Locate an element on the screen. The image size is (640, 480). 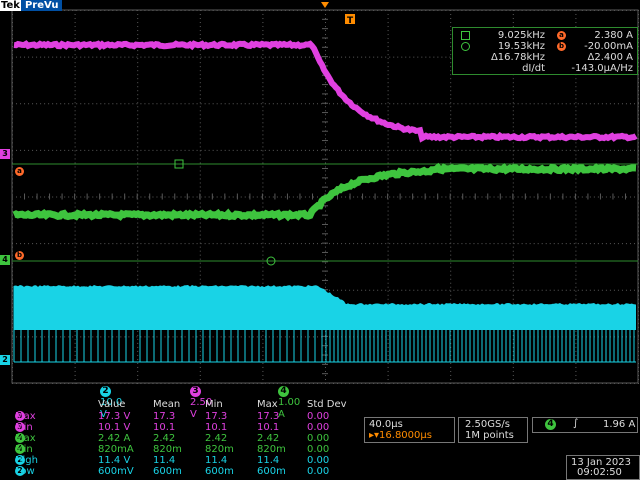
circle-cursor-icon is located at coordinates (465, 46).